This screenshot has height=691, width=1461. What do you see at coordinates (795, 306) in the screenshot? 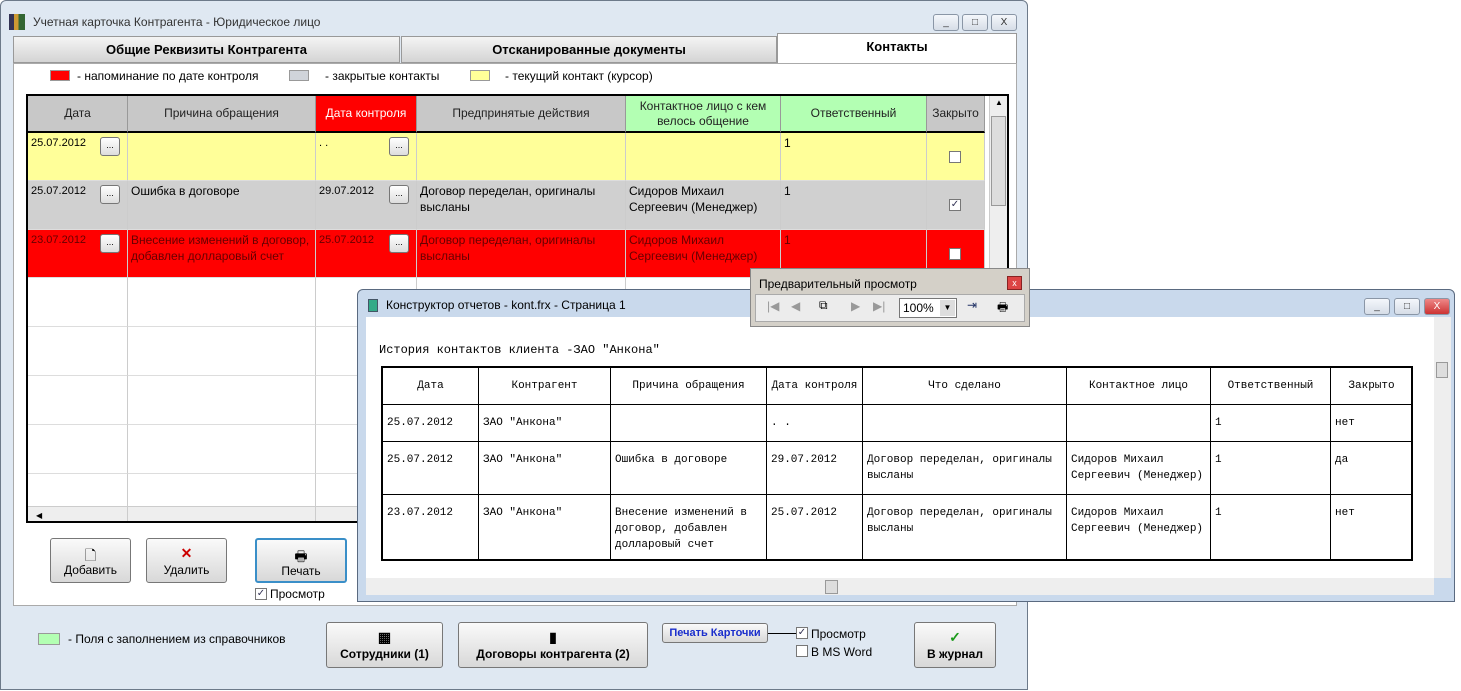
I see `prev-page-icon: ◀` at bounding box center [795, 306].